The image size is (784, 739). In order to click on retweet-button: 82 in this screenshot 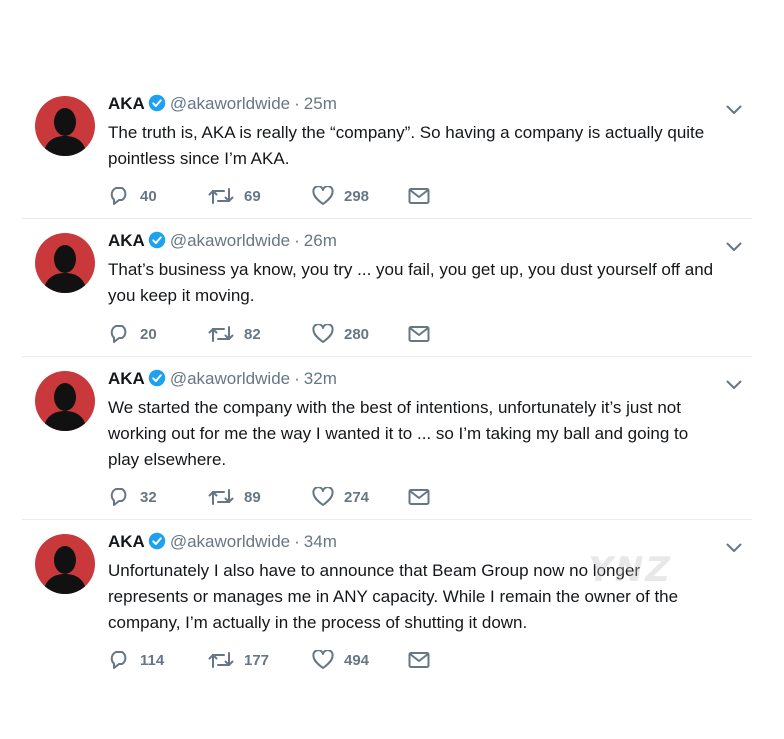, I will do `click(260, 334)`.